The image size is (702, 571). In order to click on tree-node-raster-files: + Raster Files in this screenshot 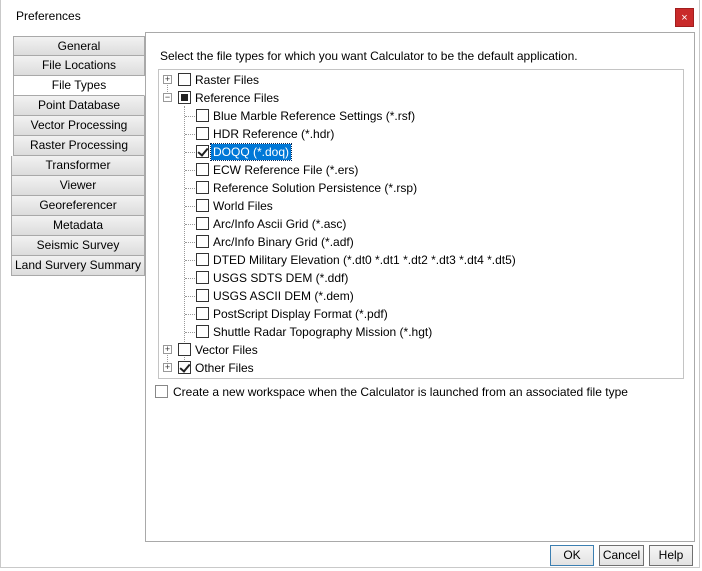, I will do `click(419, 80)`.